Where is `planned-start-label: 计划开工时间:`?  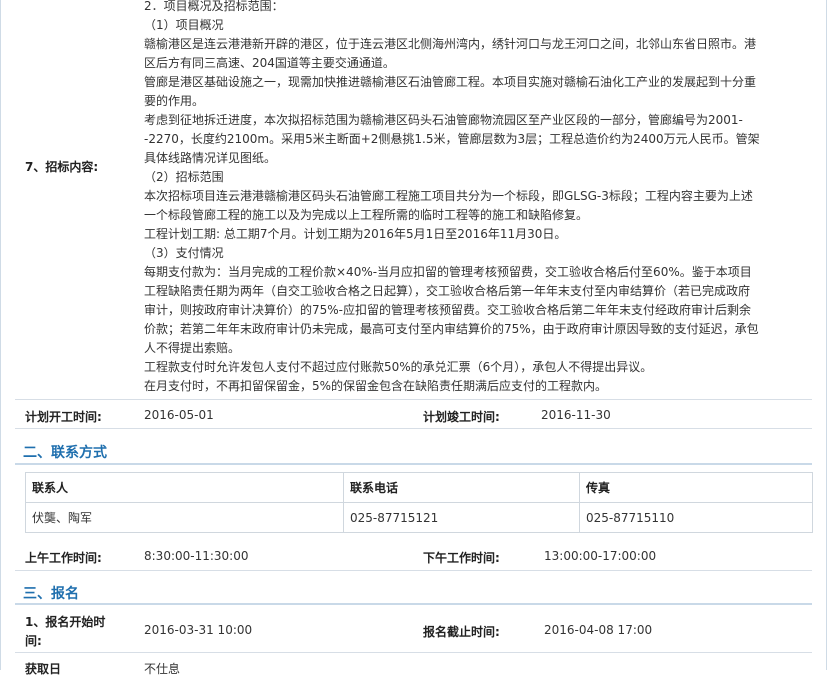
planned-start-label: 计划开工时间: is located at coordinates (63, 417).